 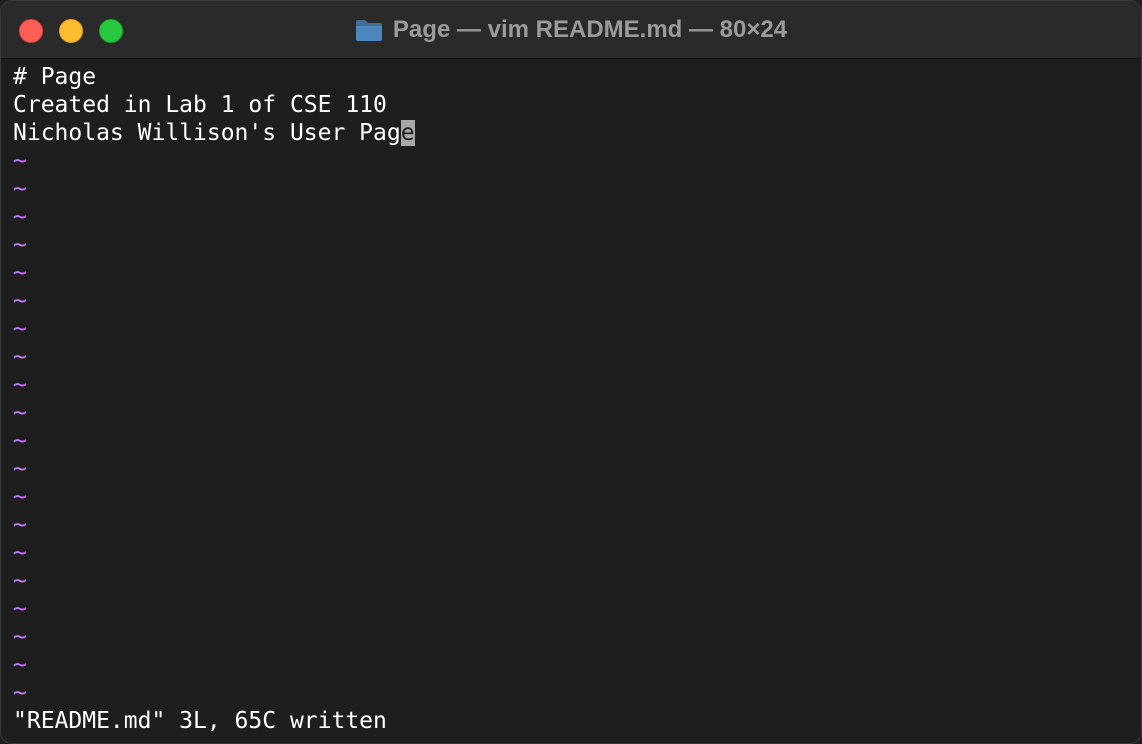 I want to click on folder-icon, so click(x=369, y=30).